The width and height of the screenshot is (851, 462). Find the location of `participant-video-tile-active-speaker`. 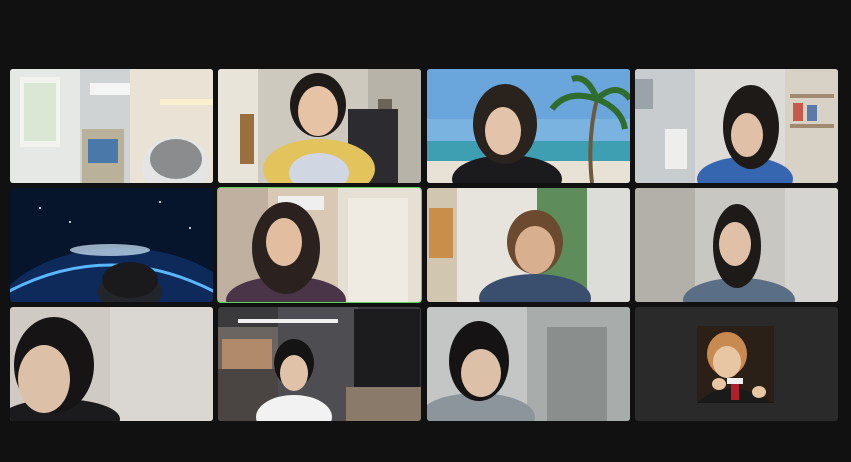

participant-video-tile-active-speaker is located at coordinates (319, 245).